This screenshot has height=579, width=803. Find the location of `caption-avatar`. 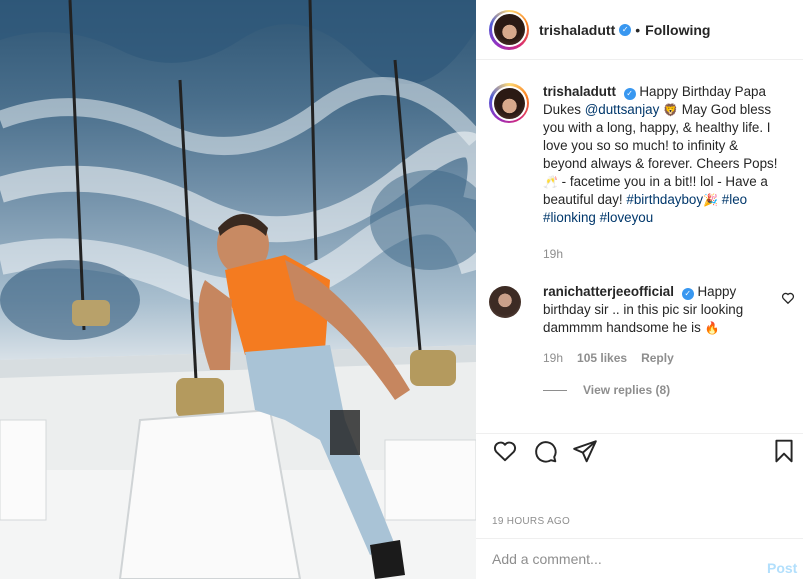

caption-avatar is located at coordinates (509, 103).